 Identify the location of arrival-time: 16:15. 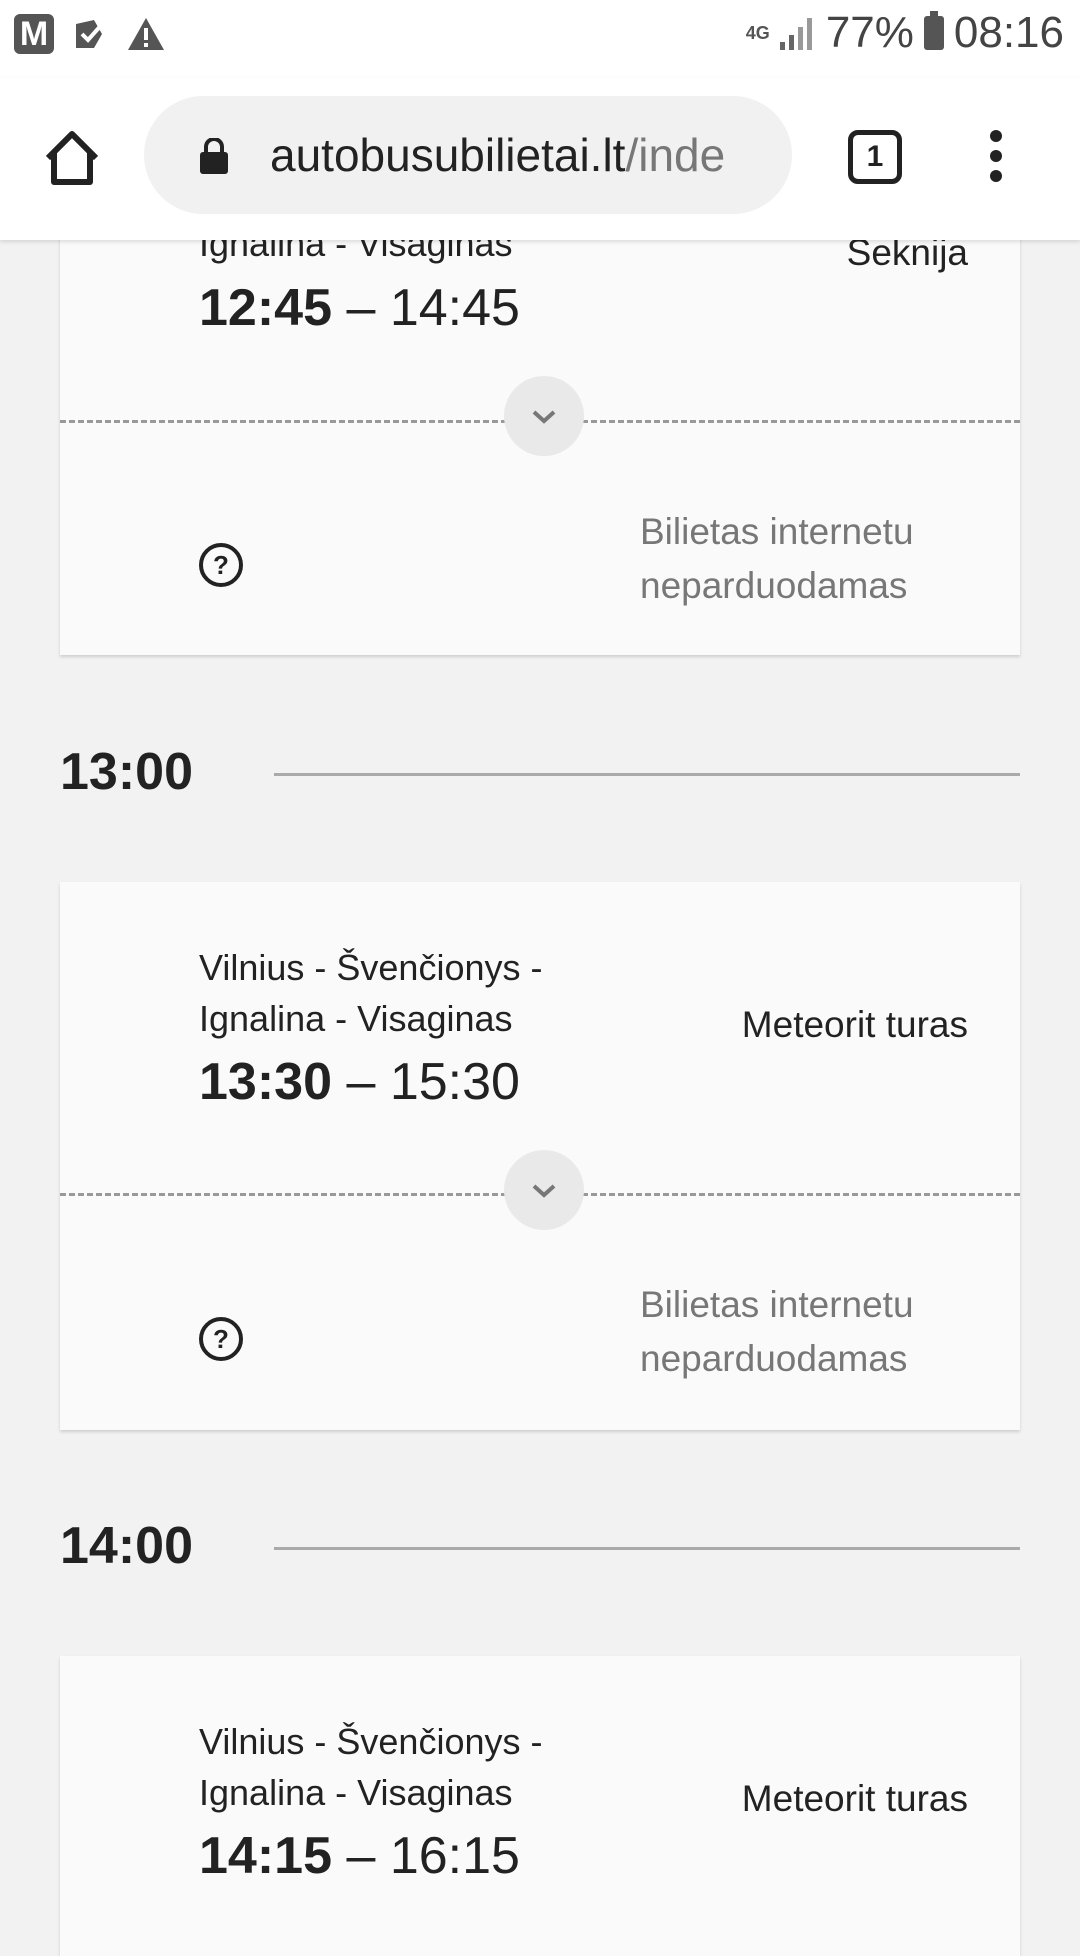
(454, 1856).